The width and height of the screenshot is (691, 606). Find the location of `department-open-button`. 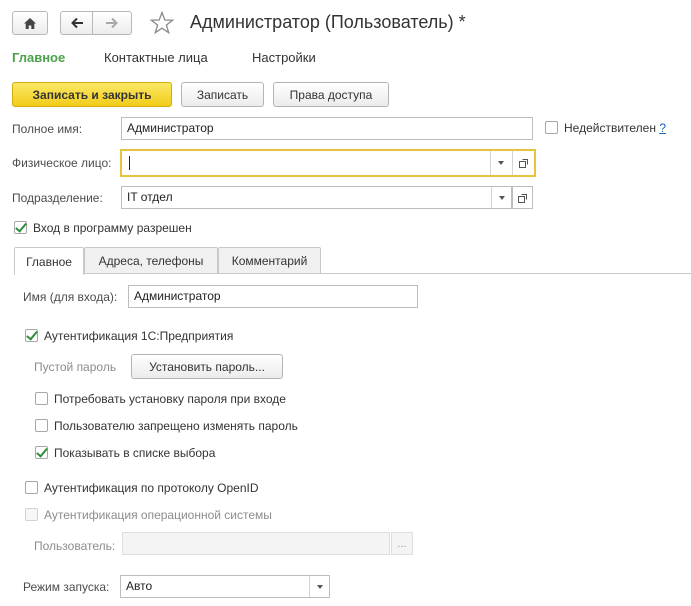

department-open-button is located at coordinates (522, 197).